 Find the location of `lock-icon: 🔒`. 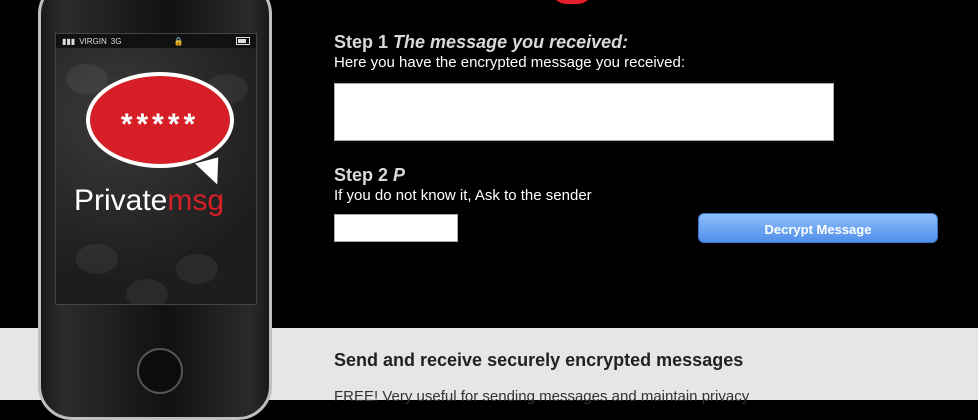

lock-icon: 🔒 is located at coordinates (178, 41).